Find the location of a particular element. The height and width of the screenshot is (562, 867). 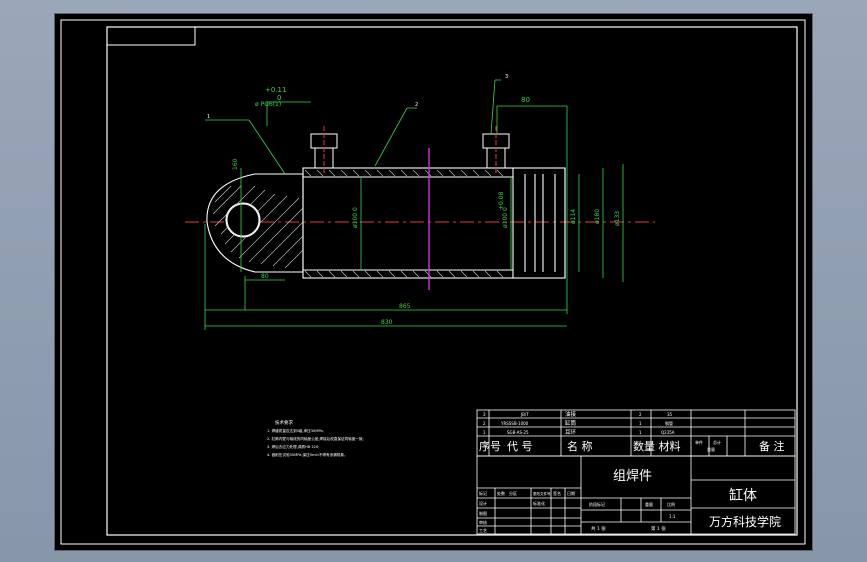

bom-name: 耳环 is located at coordinates (571, 432).